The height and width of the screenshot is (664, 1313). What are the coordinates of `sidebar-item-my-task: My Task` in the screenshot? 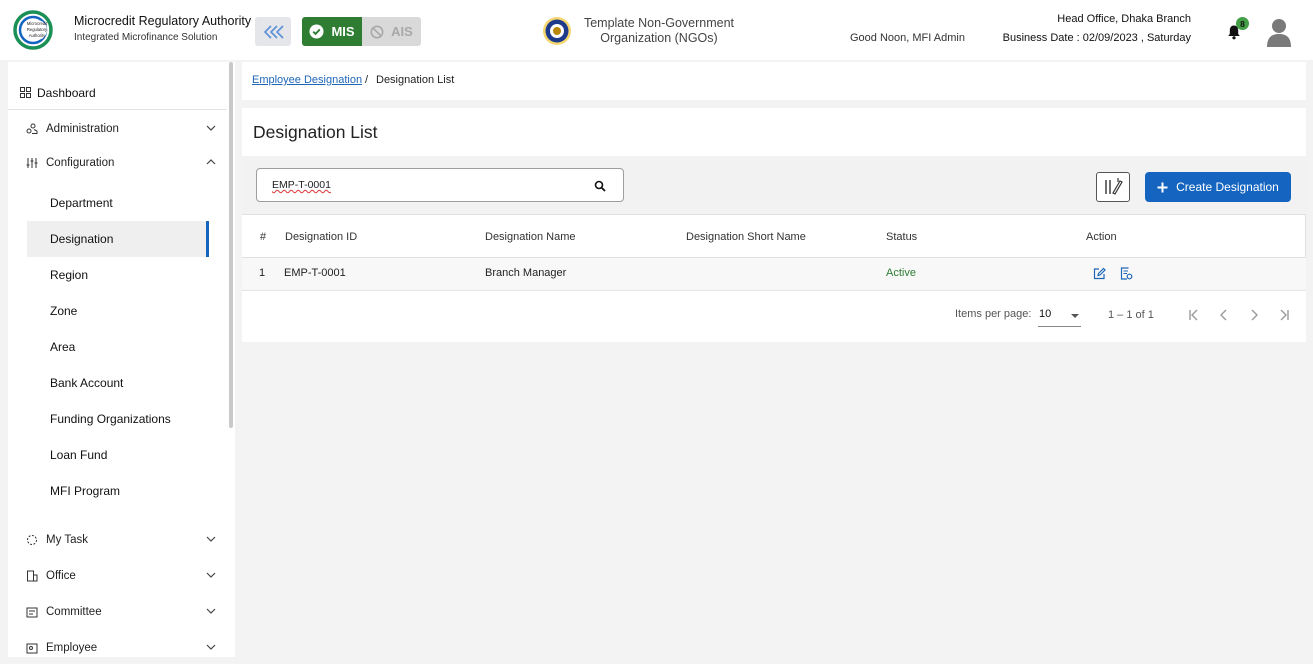 It's located at (121, 540).